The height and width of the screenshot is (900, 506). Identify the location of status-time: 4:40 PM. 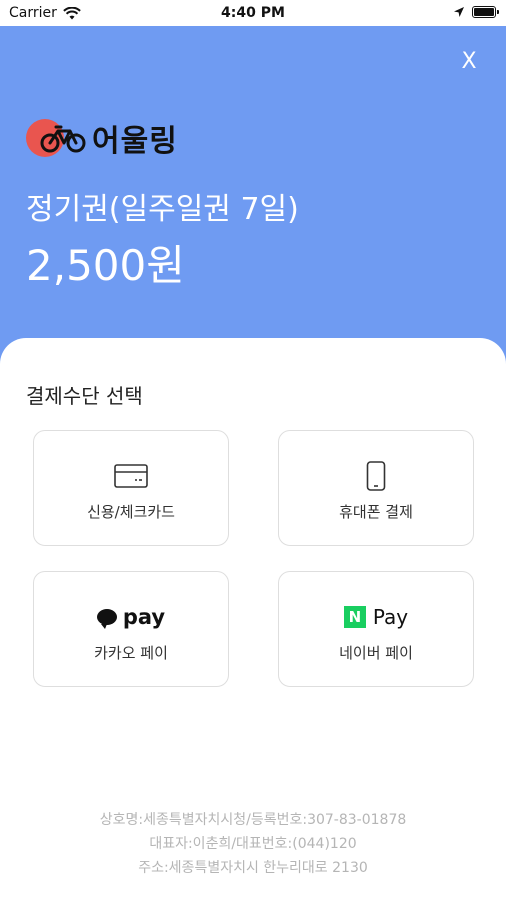
(253, 13).